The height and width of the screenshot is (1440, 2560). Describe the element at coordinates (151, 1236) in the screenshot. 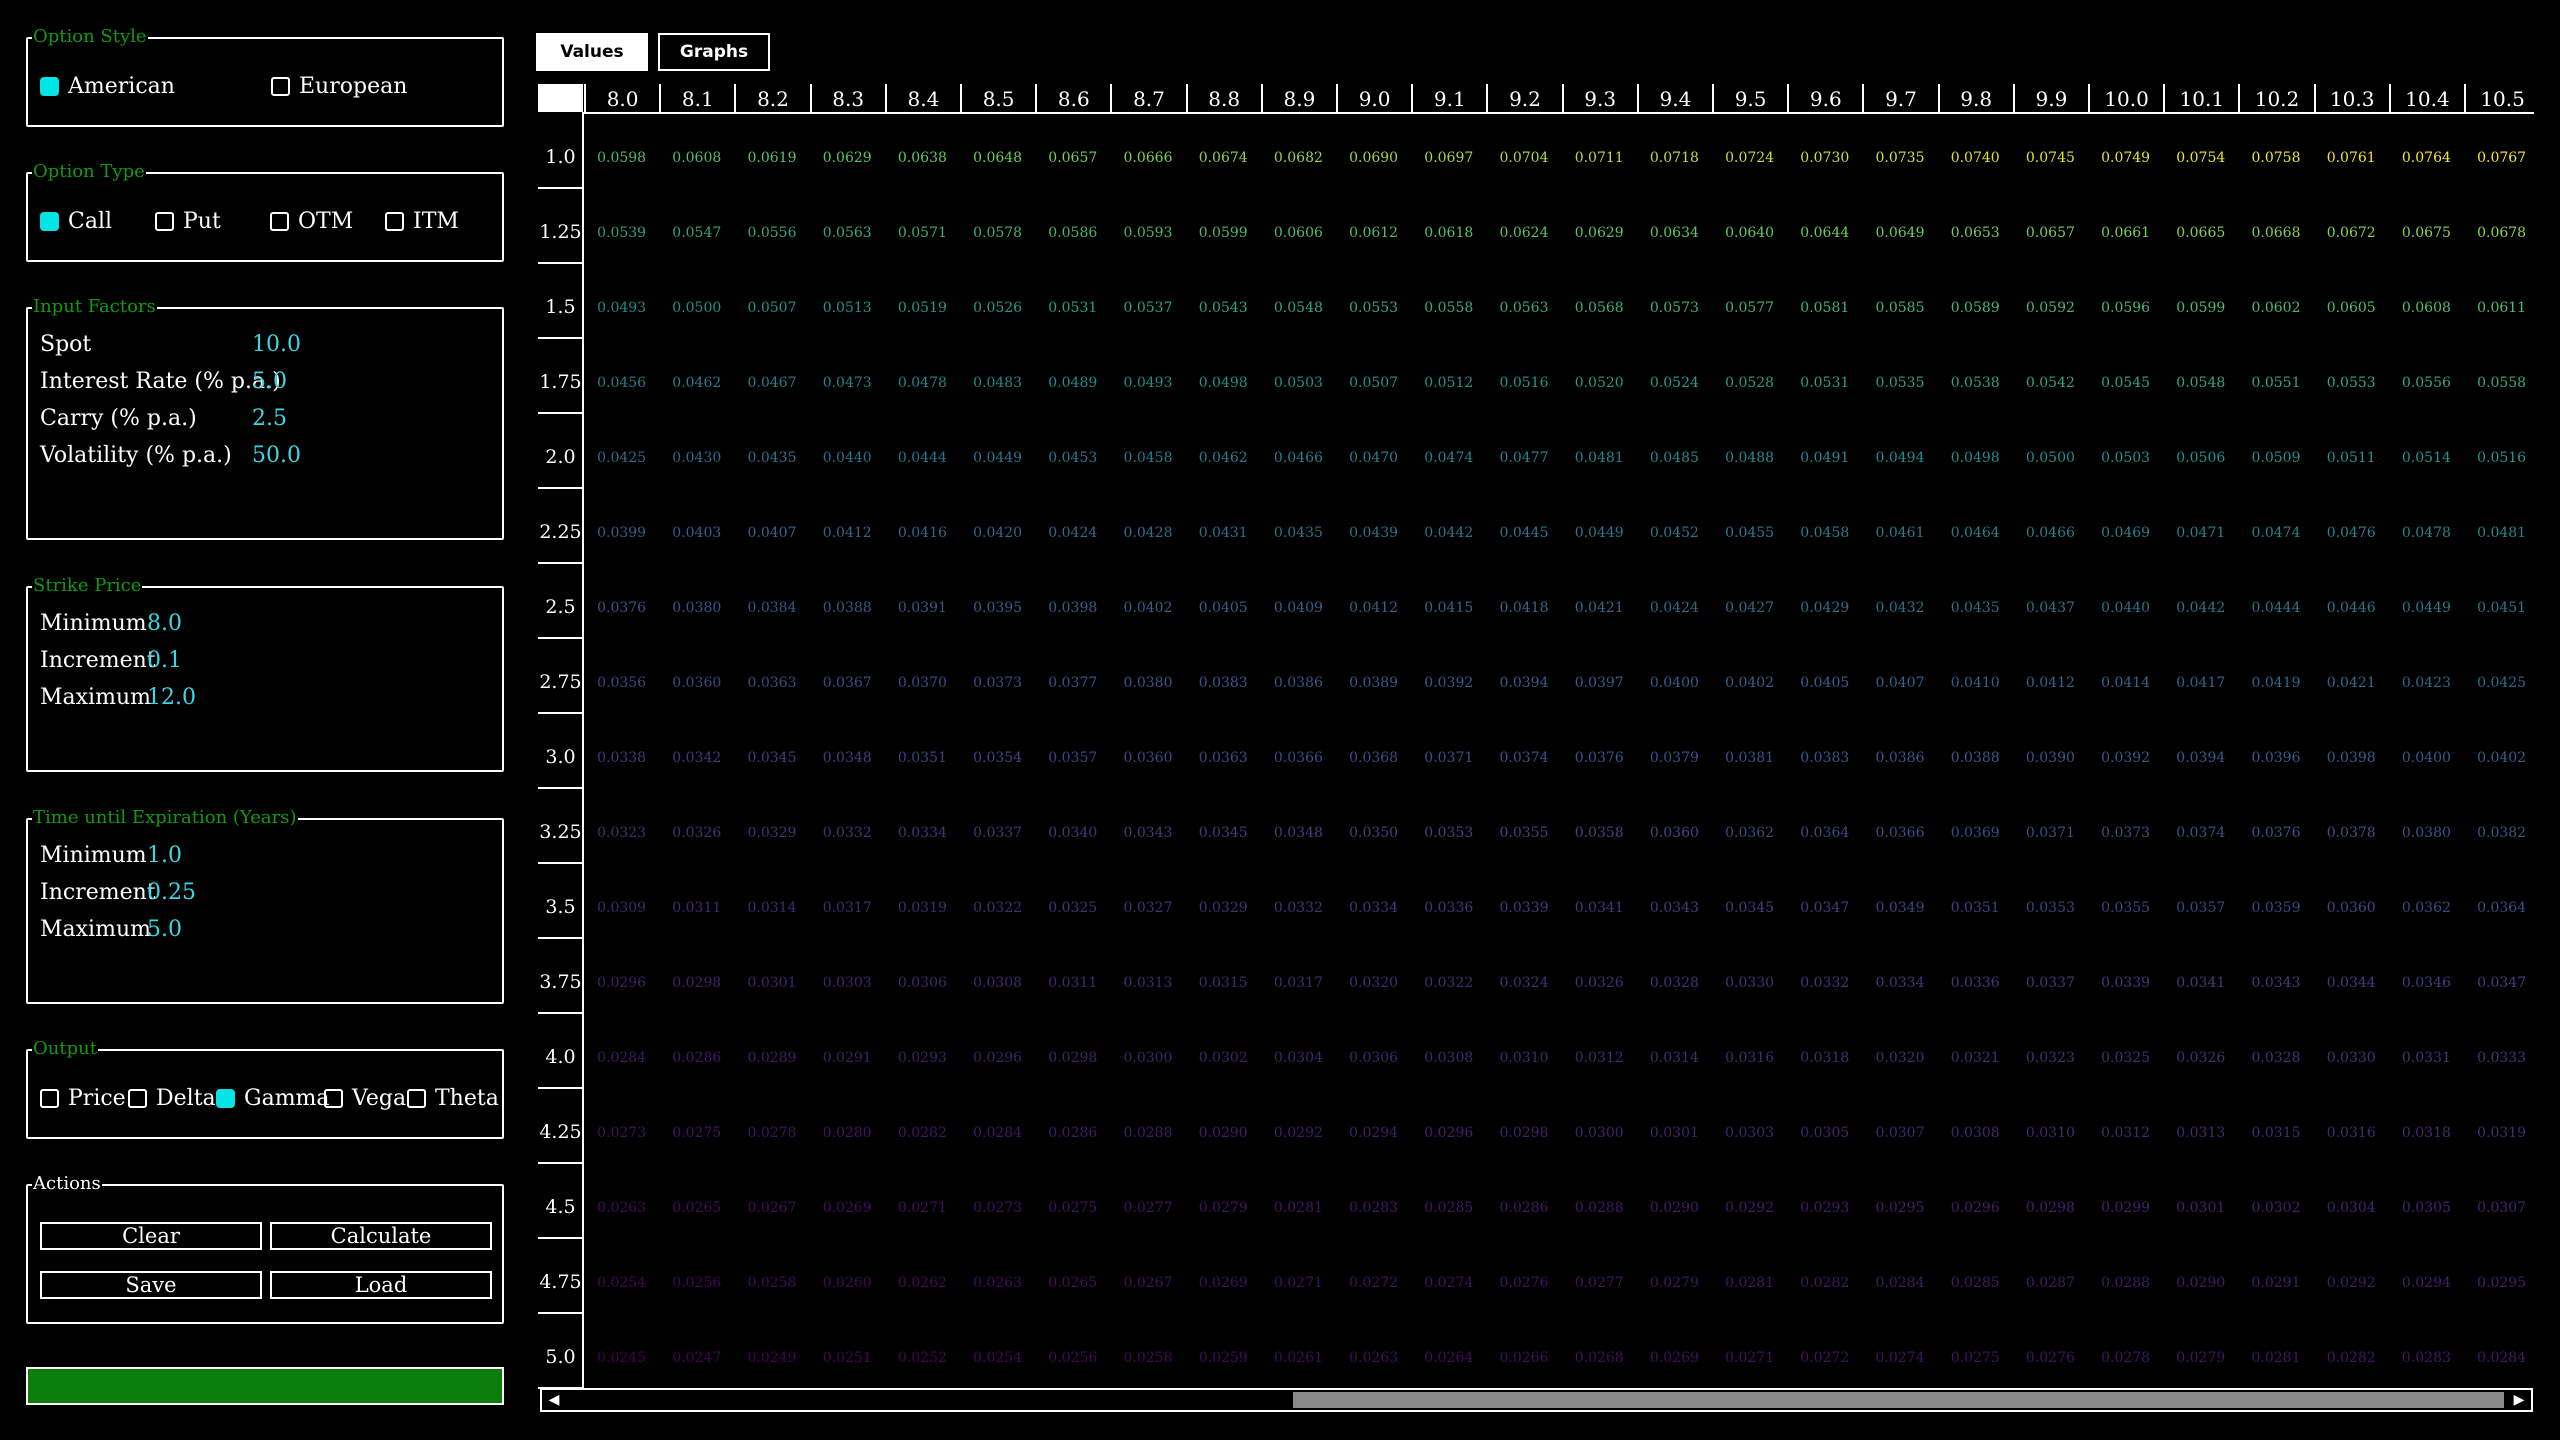

I see `clear-button: Clear` at that location.